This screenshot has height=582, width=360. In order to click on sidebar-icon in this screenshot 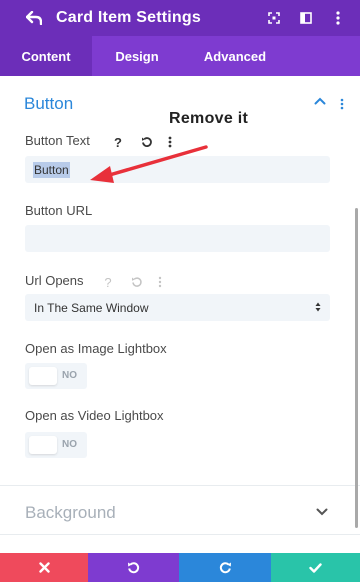, I will do `click(306, 18)`.